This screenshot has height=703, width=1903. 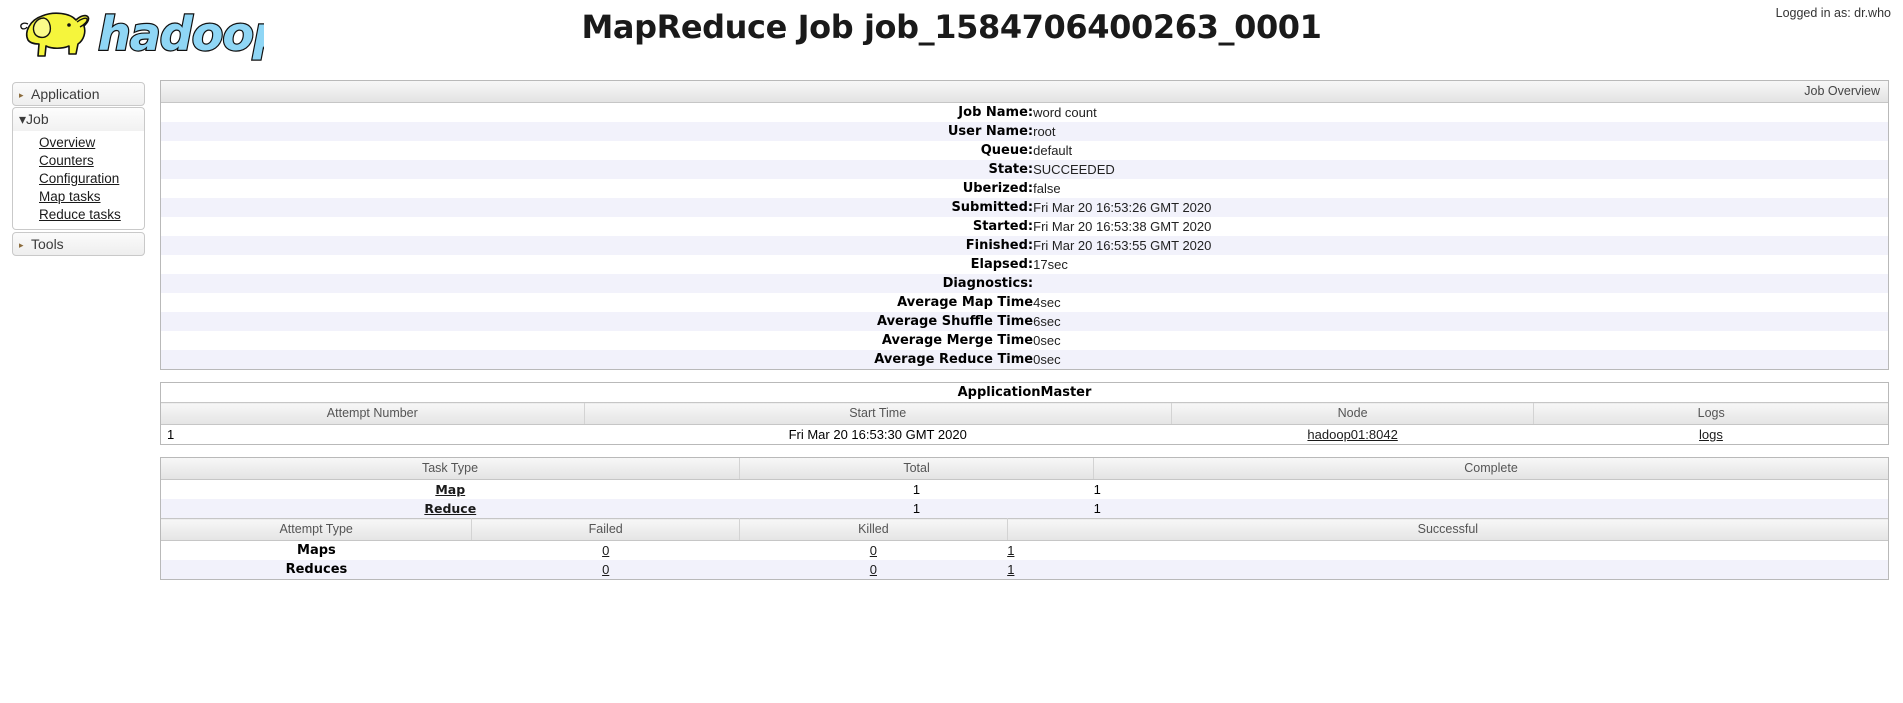 I want to click on sidebar-section-tools: ▸ Tools, so click(x=78, y=244).